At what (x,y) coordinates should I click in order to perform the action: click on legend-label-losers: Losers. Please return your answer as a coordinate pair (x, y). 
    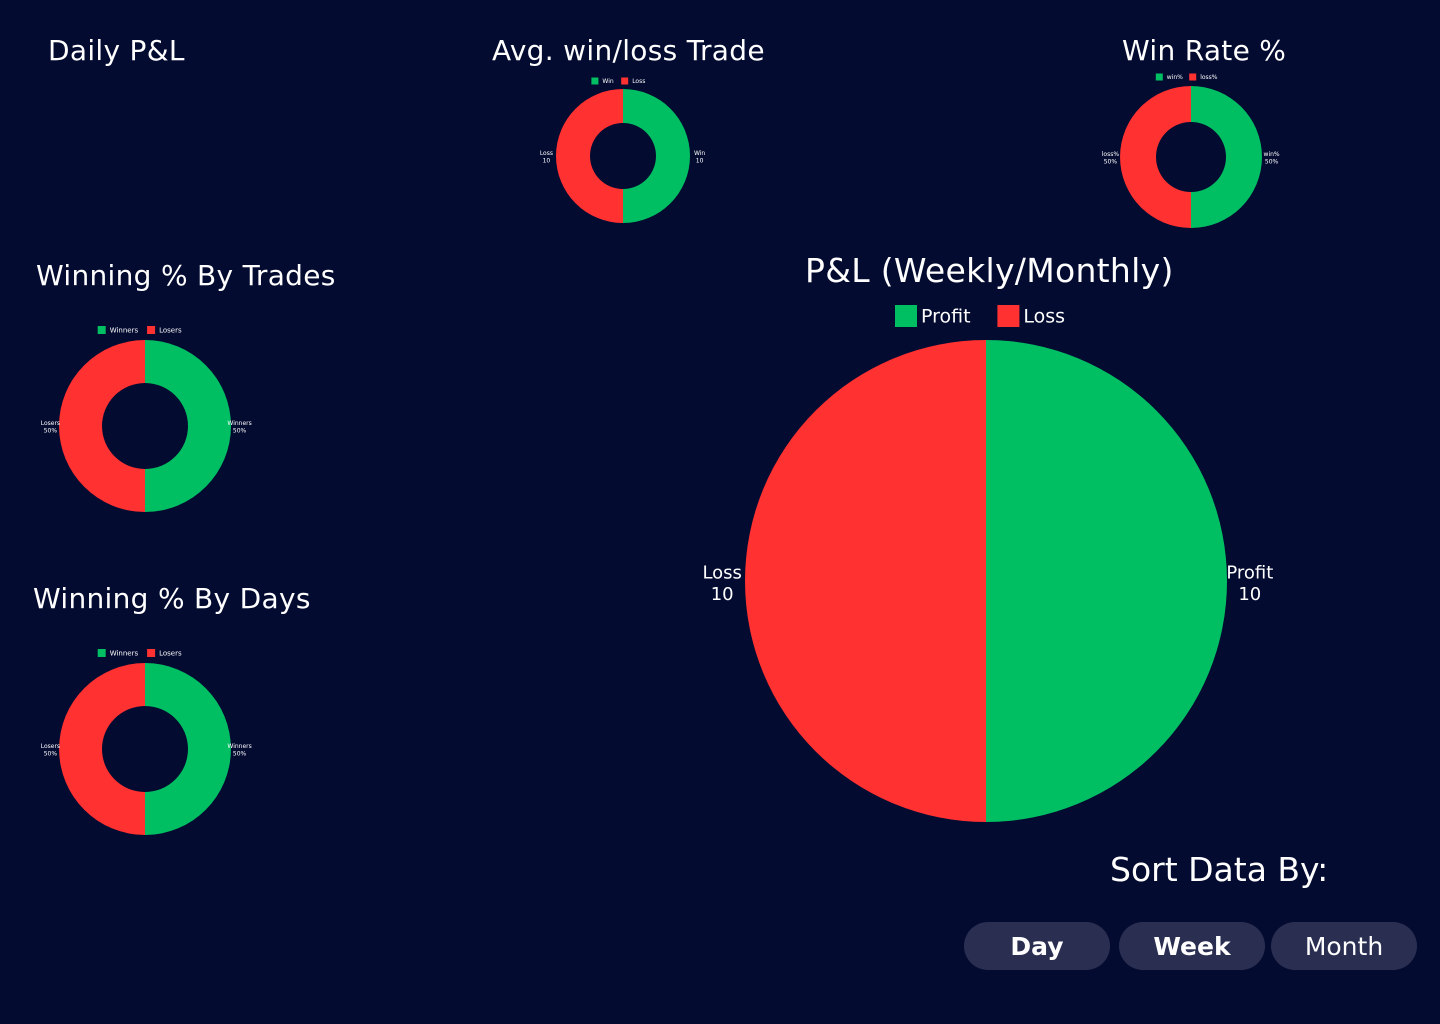
    Looking at the image, I should click on (170, 653).